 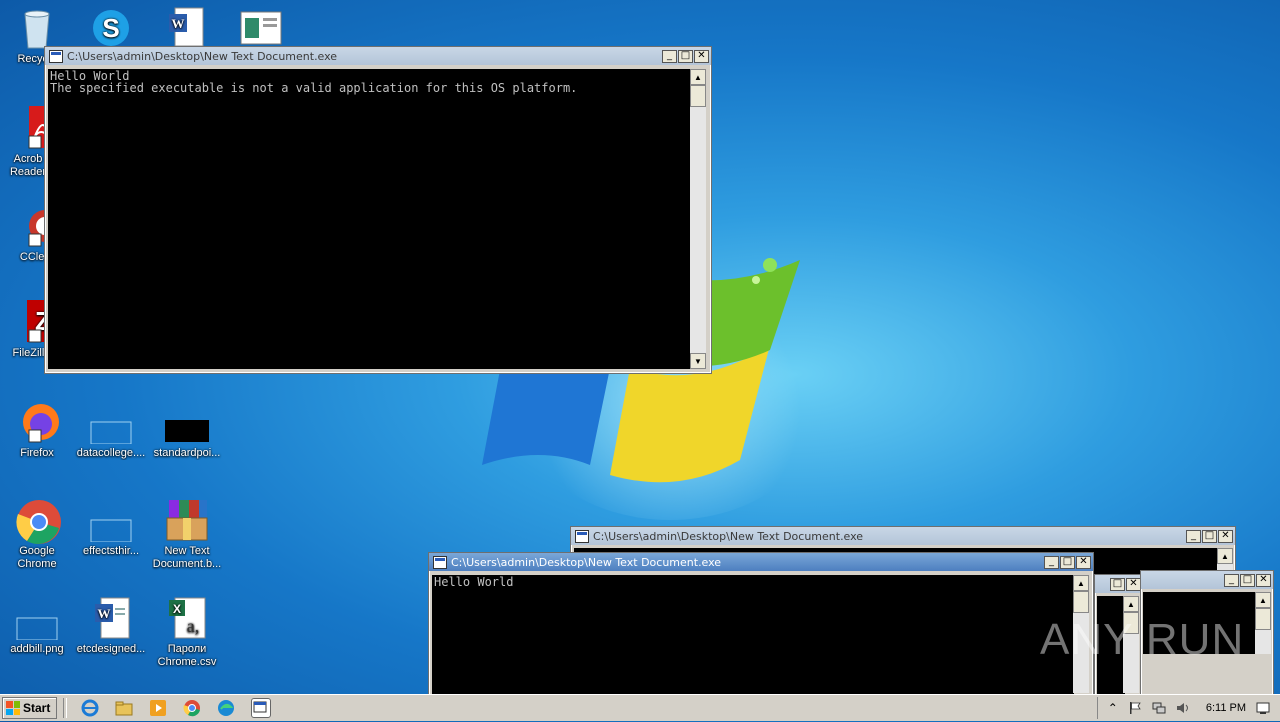 I want to click on file-explorer-icon, so click(x=124, y=708).